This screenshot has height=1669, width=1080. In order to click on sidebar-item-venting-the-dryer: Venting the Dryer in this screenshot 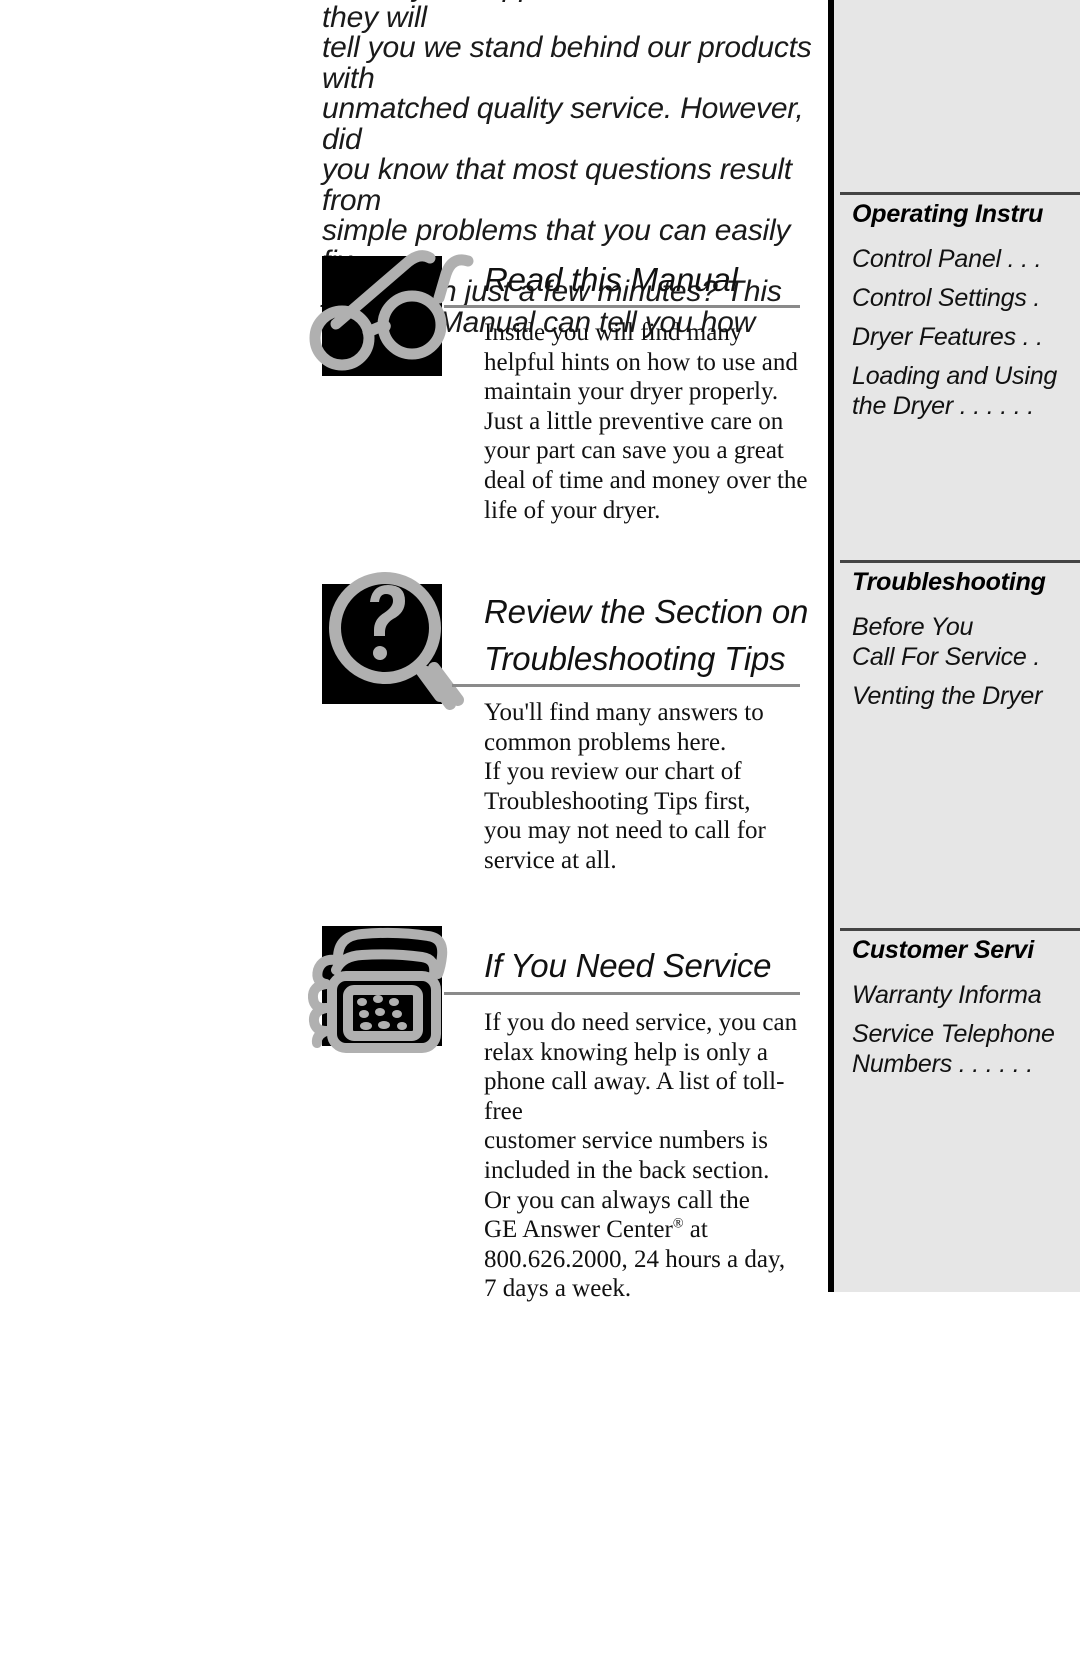, I will do `click(947, 696)`.